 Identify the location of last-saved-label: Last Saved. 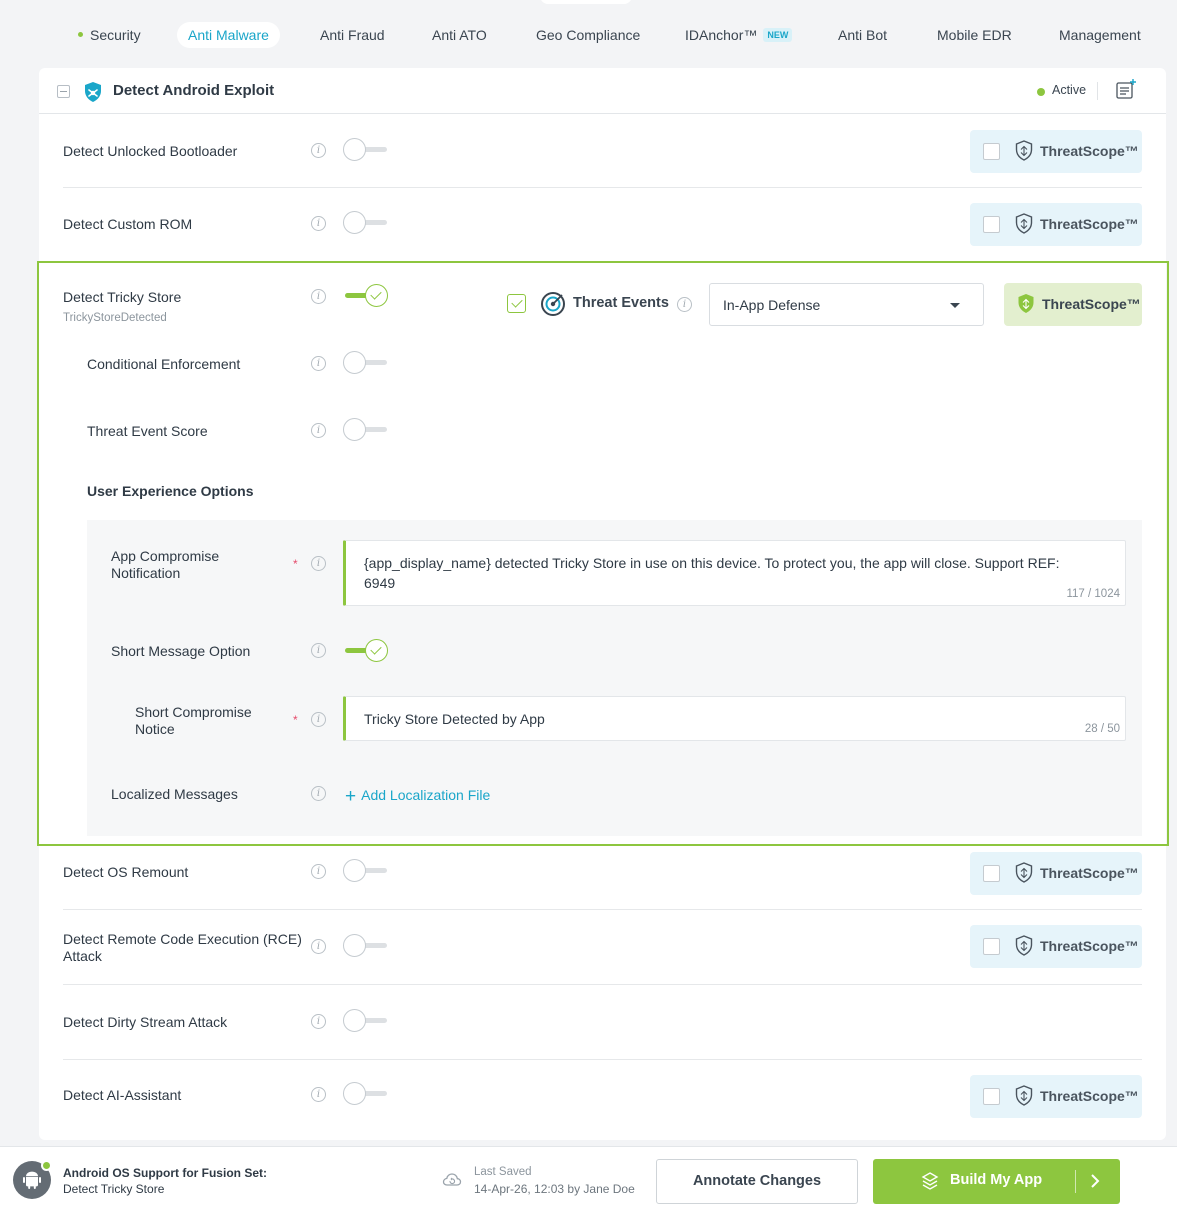
(503, 1172).